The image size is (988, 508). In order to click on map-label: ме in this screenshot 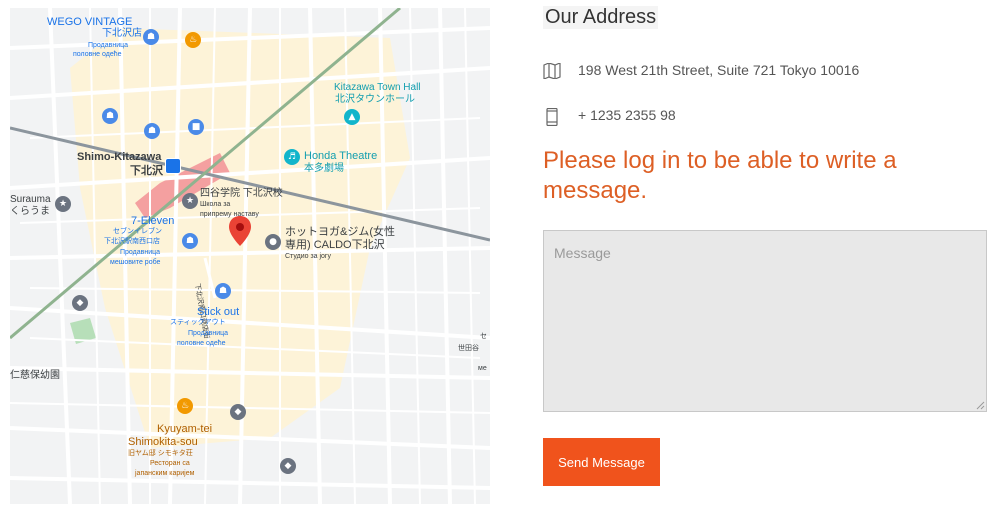, I will do `click(482, 368)`.